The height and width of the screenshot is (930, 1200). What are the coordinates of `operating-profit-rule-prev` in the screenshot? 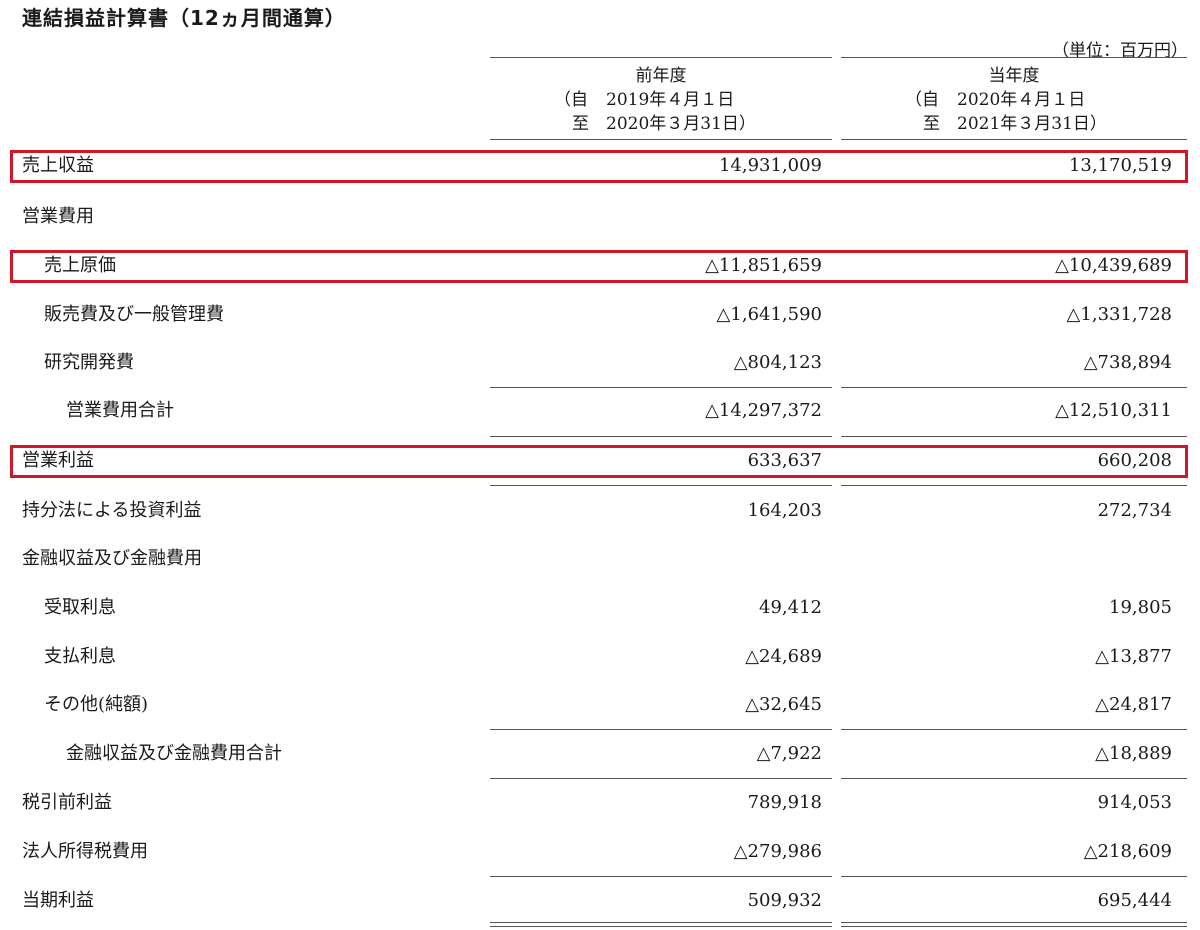 It's located at (661, 485).